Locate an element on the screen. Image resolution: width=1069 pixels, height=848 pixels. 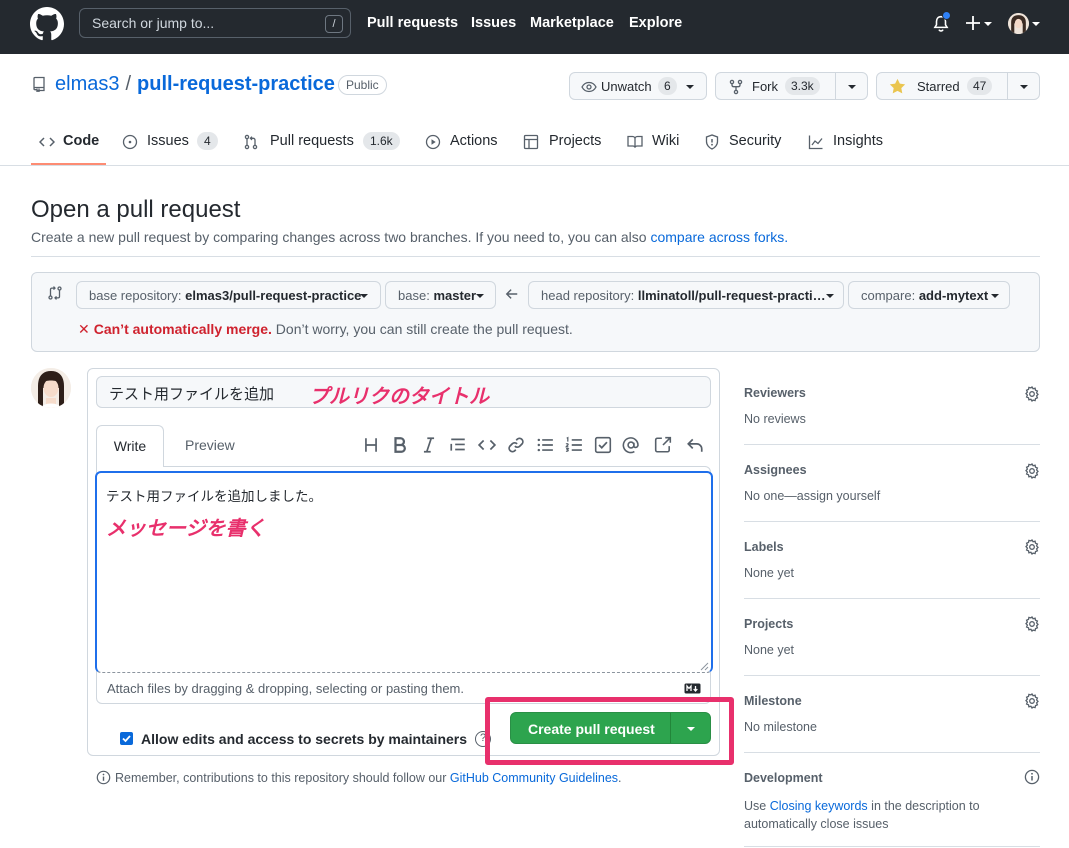
nav-explore: Explore is located at coordinates (655, 23).